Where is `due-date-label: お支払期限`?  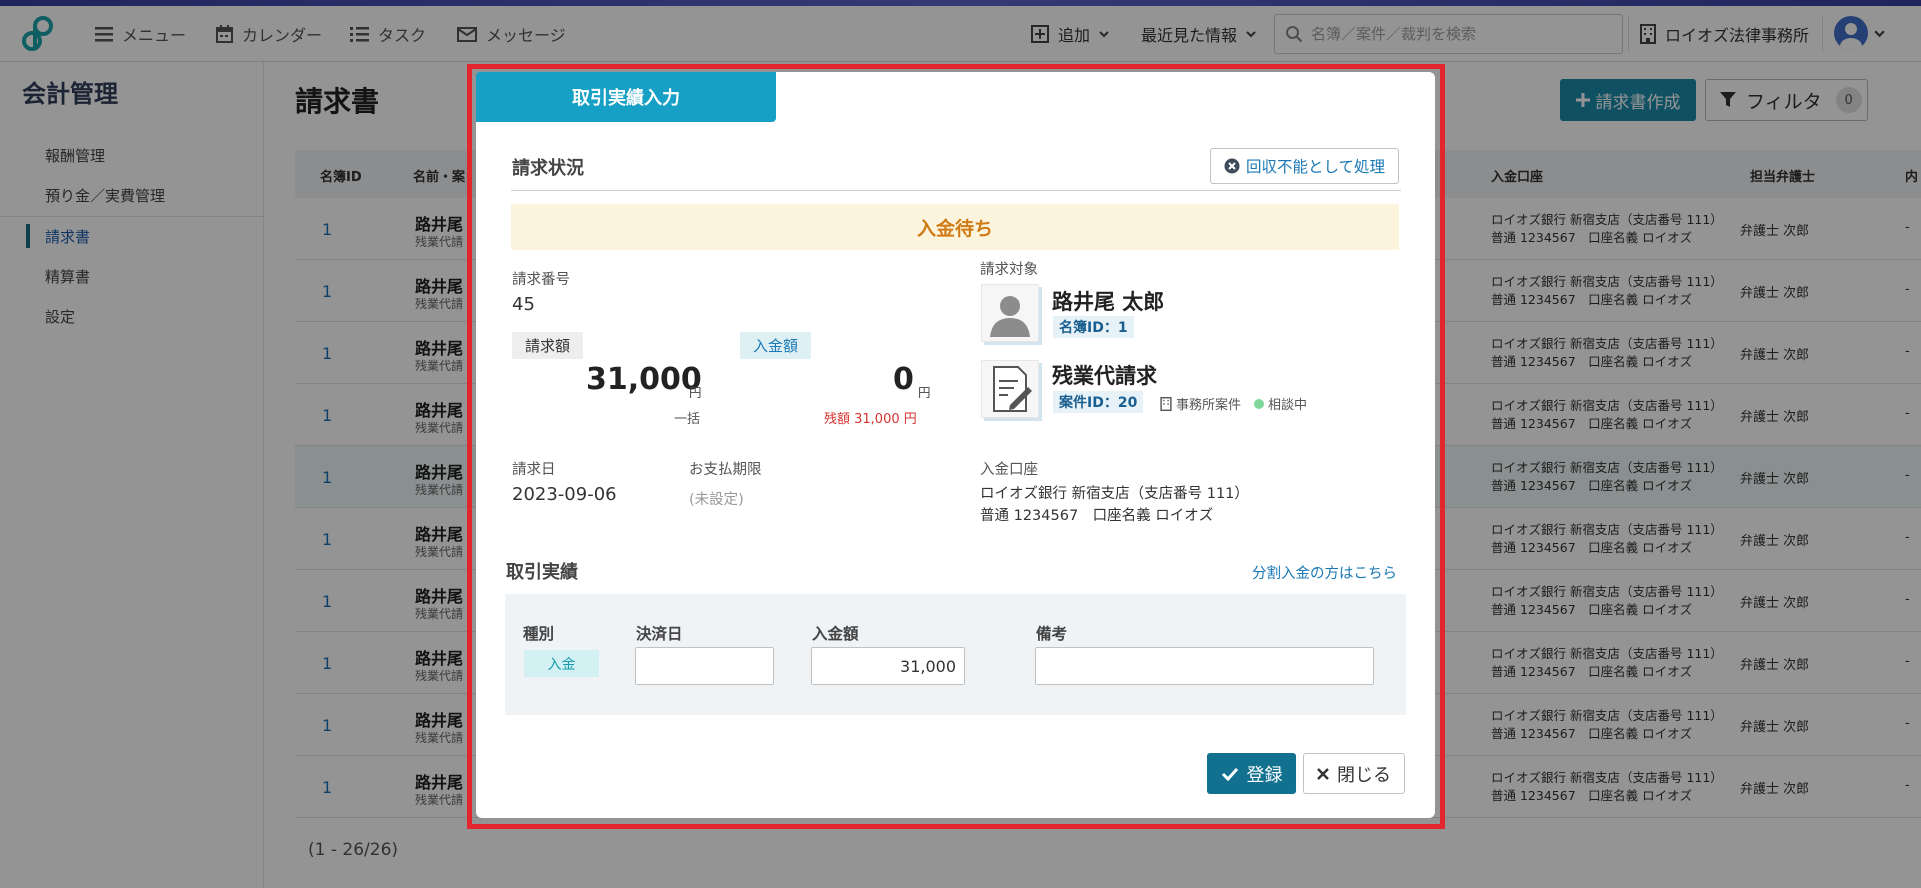
due-date-label: お支払期限 is located at coordinates (725, 470).